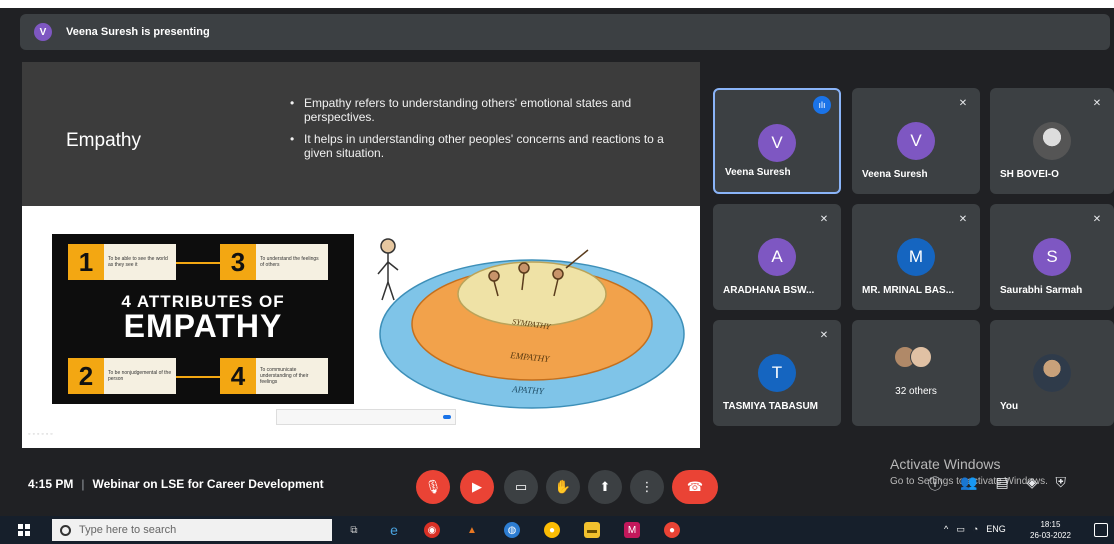  What do you see at coordinates (913, 357) in the screenshot?
I see `others-avatars` at bounding box center [913, 357].